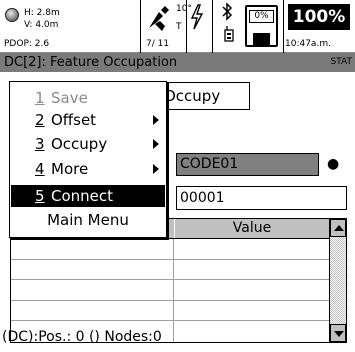 This screenshot has height=352, width=355. I want to click on arrow-up-icon, so click(339, 228).